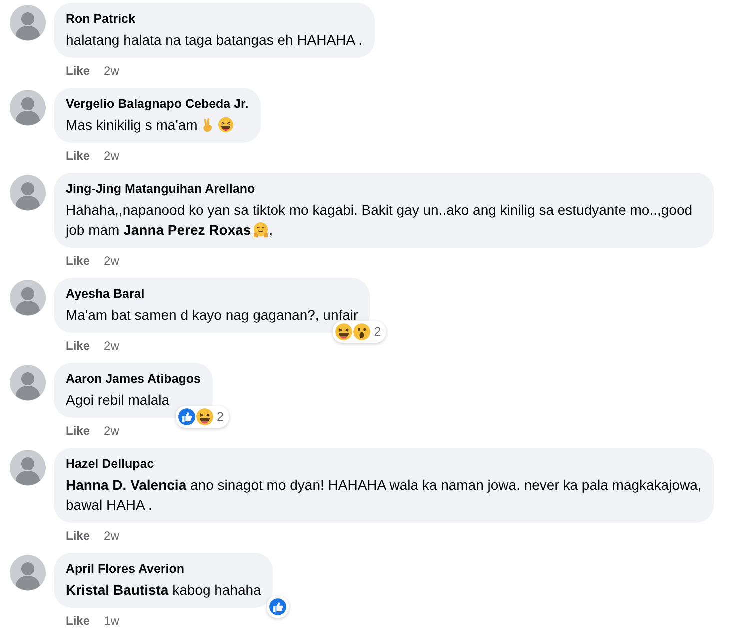  I want to click on surprised-emoji-icon, so click(362, 332).